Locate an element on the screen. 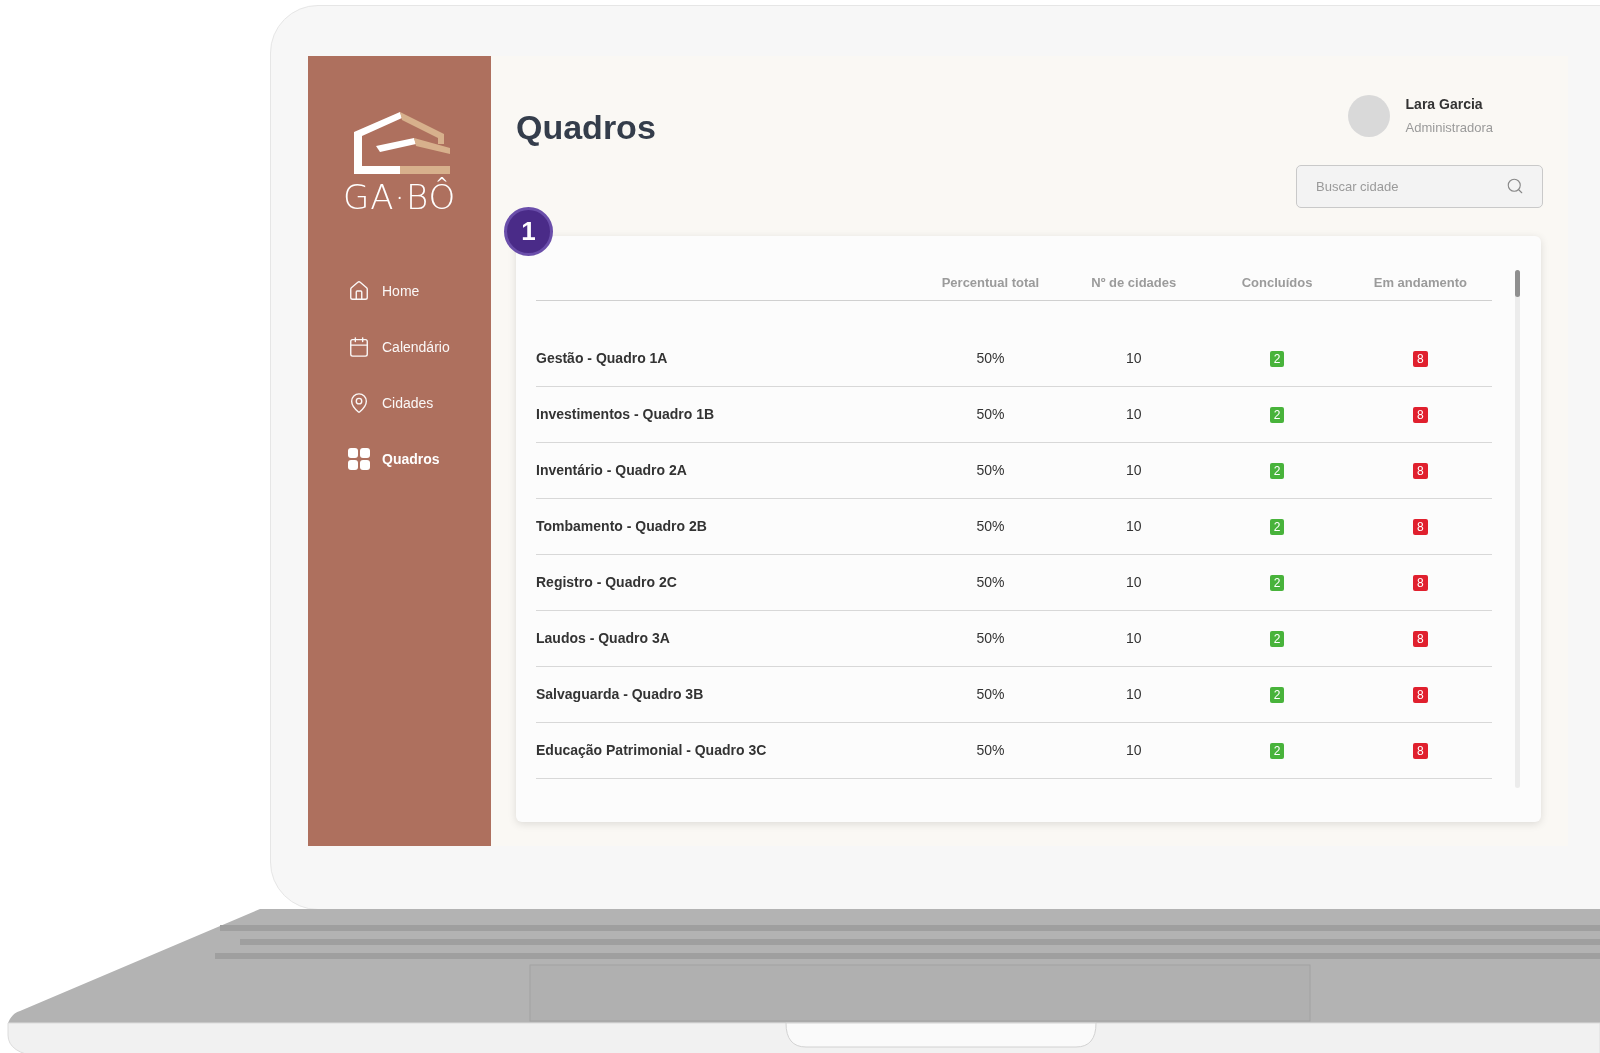 Image resolution: width=1600 pixels, height=1053 pixels. scrollbar-thumb is located at coordinates (1517, 283).